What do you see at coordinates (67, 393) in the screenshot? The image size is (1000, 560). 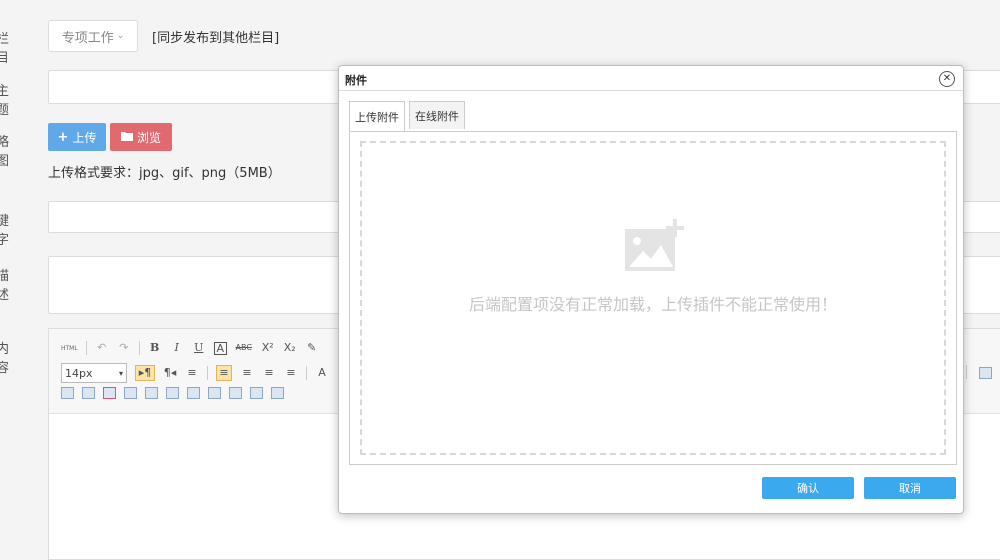 I see `insert-row-above-icon` at bounding box center [67, 393].